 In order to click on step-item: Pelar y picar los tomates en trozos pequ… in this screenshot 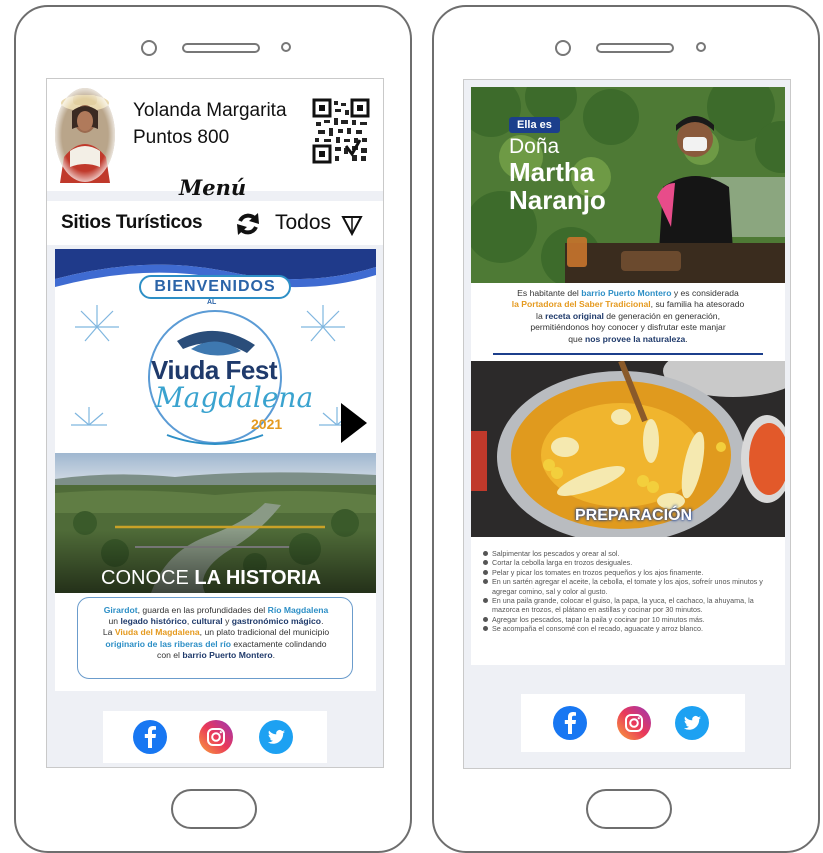, I will do `click(631, 572)`.